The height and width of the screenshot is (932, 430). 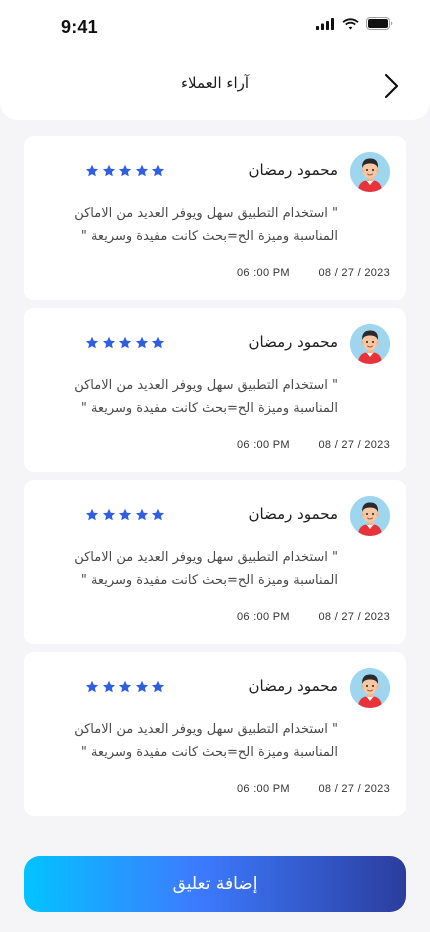 What do you see at coordinates (79, 27) in the screenshot?
I see `status-time: 9:41` at bounding box center [79, 27].